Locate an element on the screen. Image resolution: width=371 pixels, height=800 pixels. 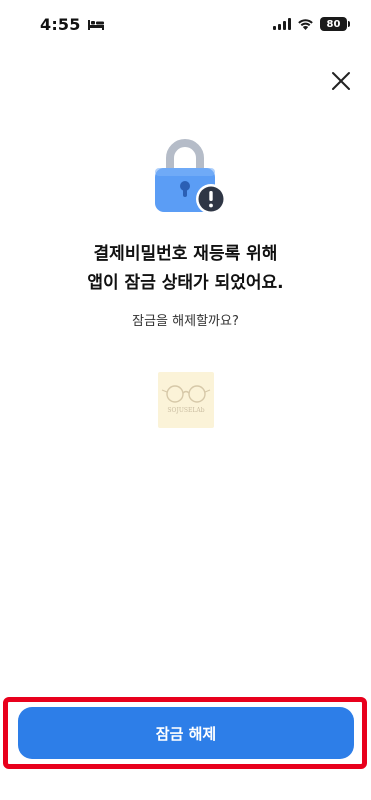
lock-message-line1: 결제비밀번호 재등록 위해 is located at coordinates (185, 254).